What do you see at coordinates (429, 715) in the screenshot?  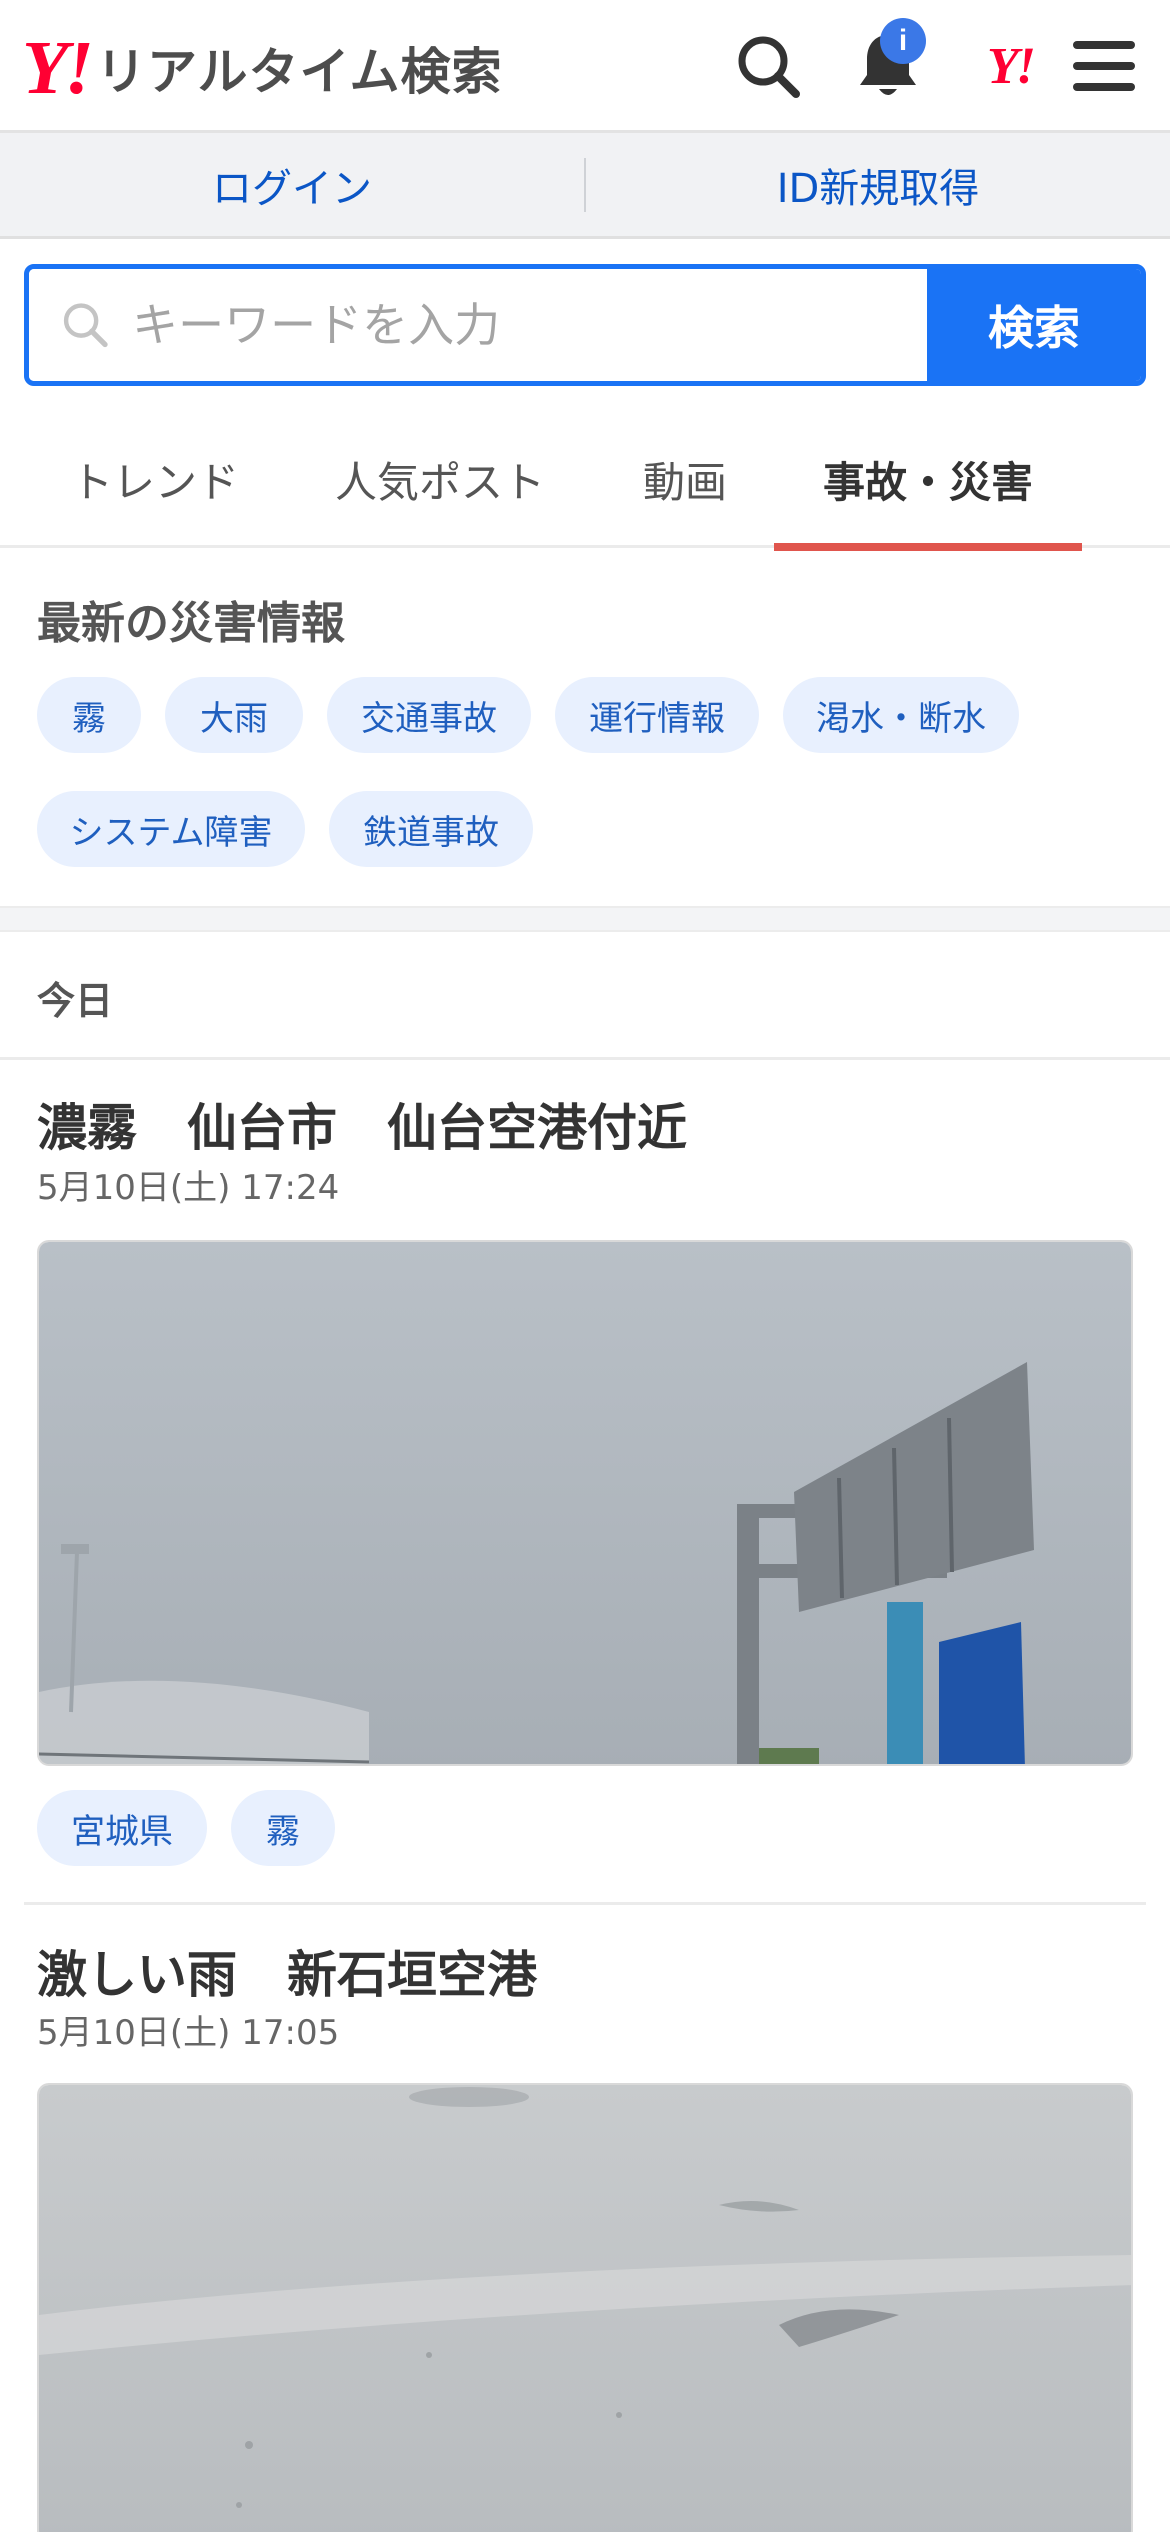 I see `chip-traffic-accident: 交通事故` at bounding box center [429, 715].